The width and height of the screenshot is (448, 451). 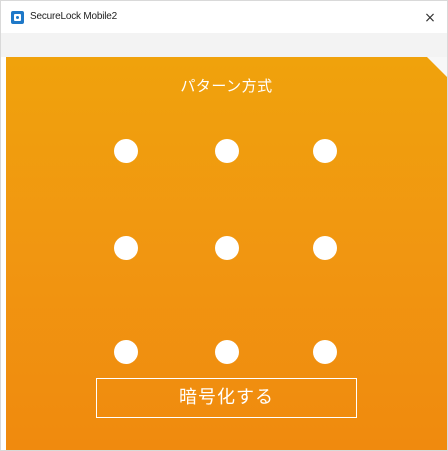 What do you see at coordinates (226, 86) in the screenshot?
I see `mode-title: パターン方式` at bounding box center [226, 86].